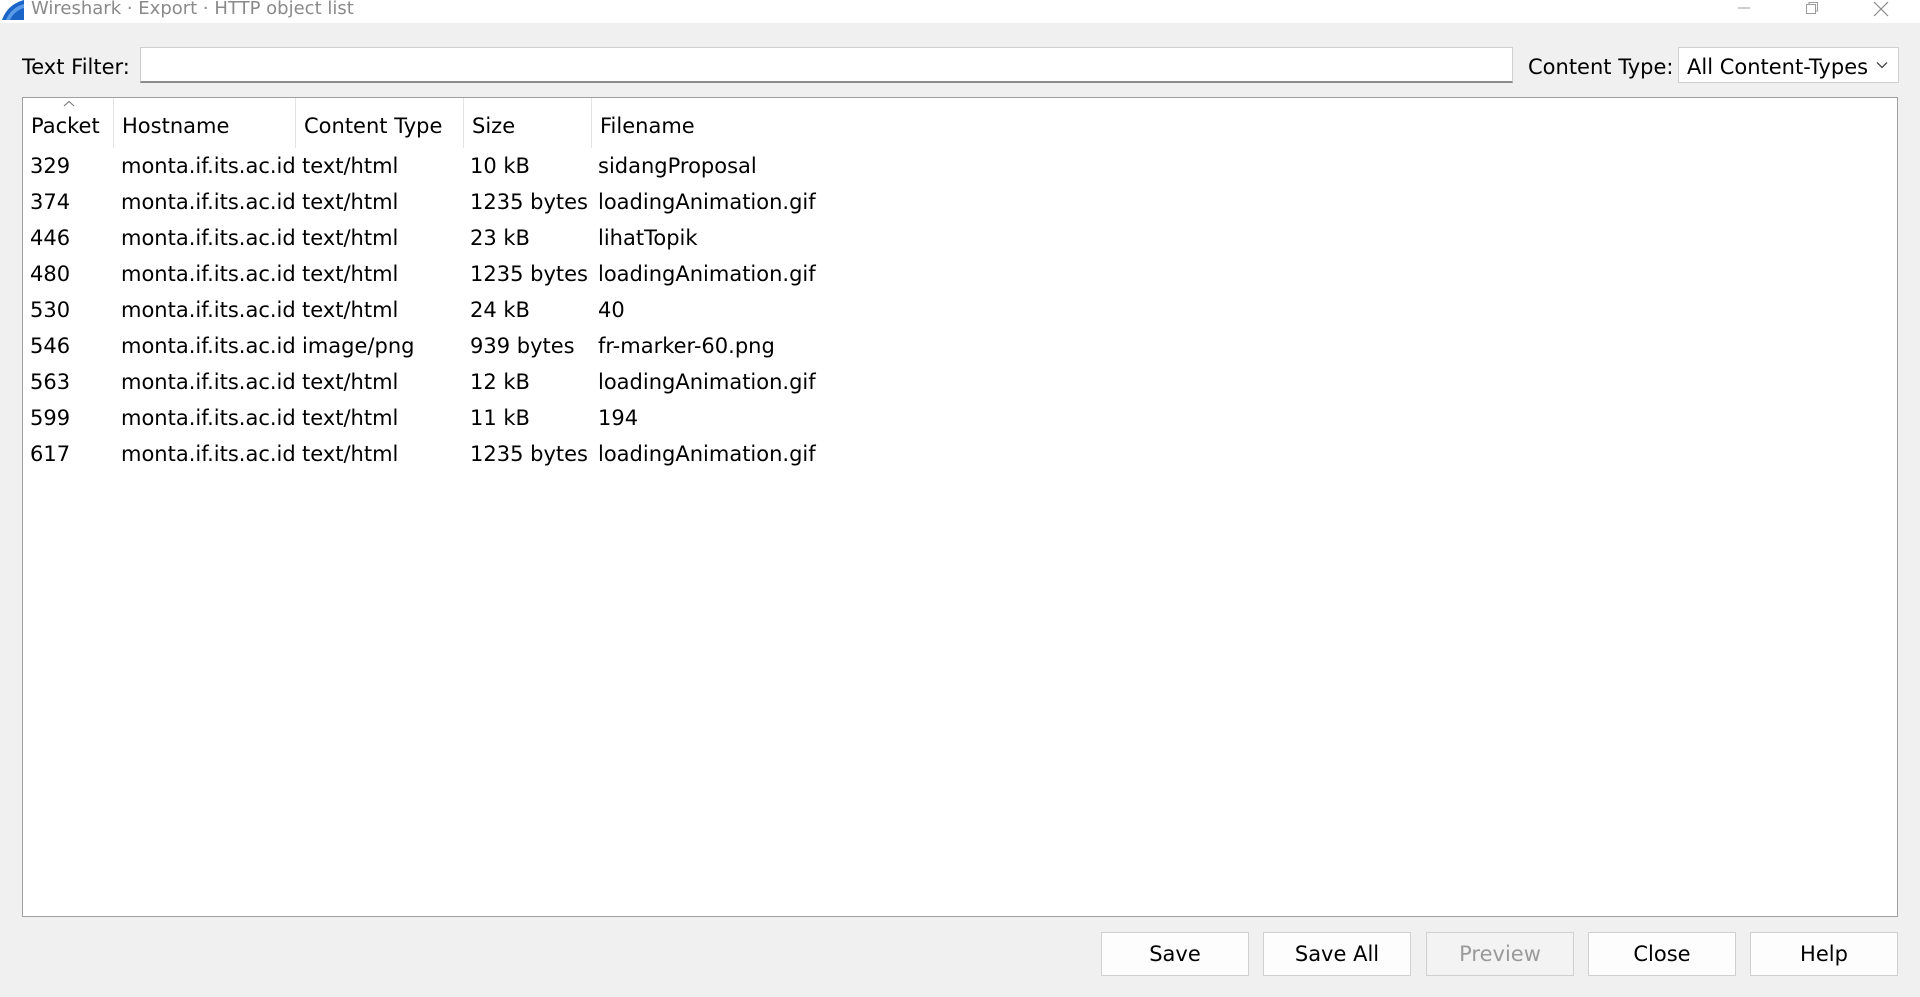 This screenshot has height=997, width=1920. What do you see at coordinates (50, 454) in the screenshot?
I see `cell-packet: 617` at bounding box center [50, 454].